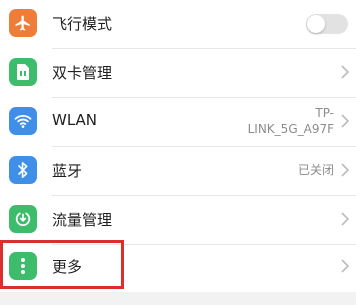 Image resolution: width=356 pixels, height=305 pixels. I want to click on bluetooth-label: 蓝牙, so click(67, 171).